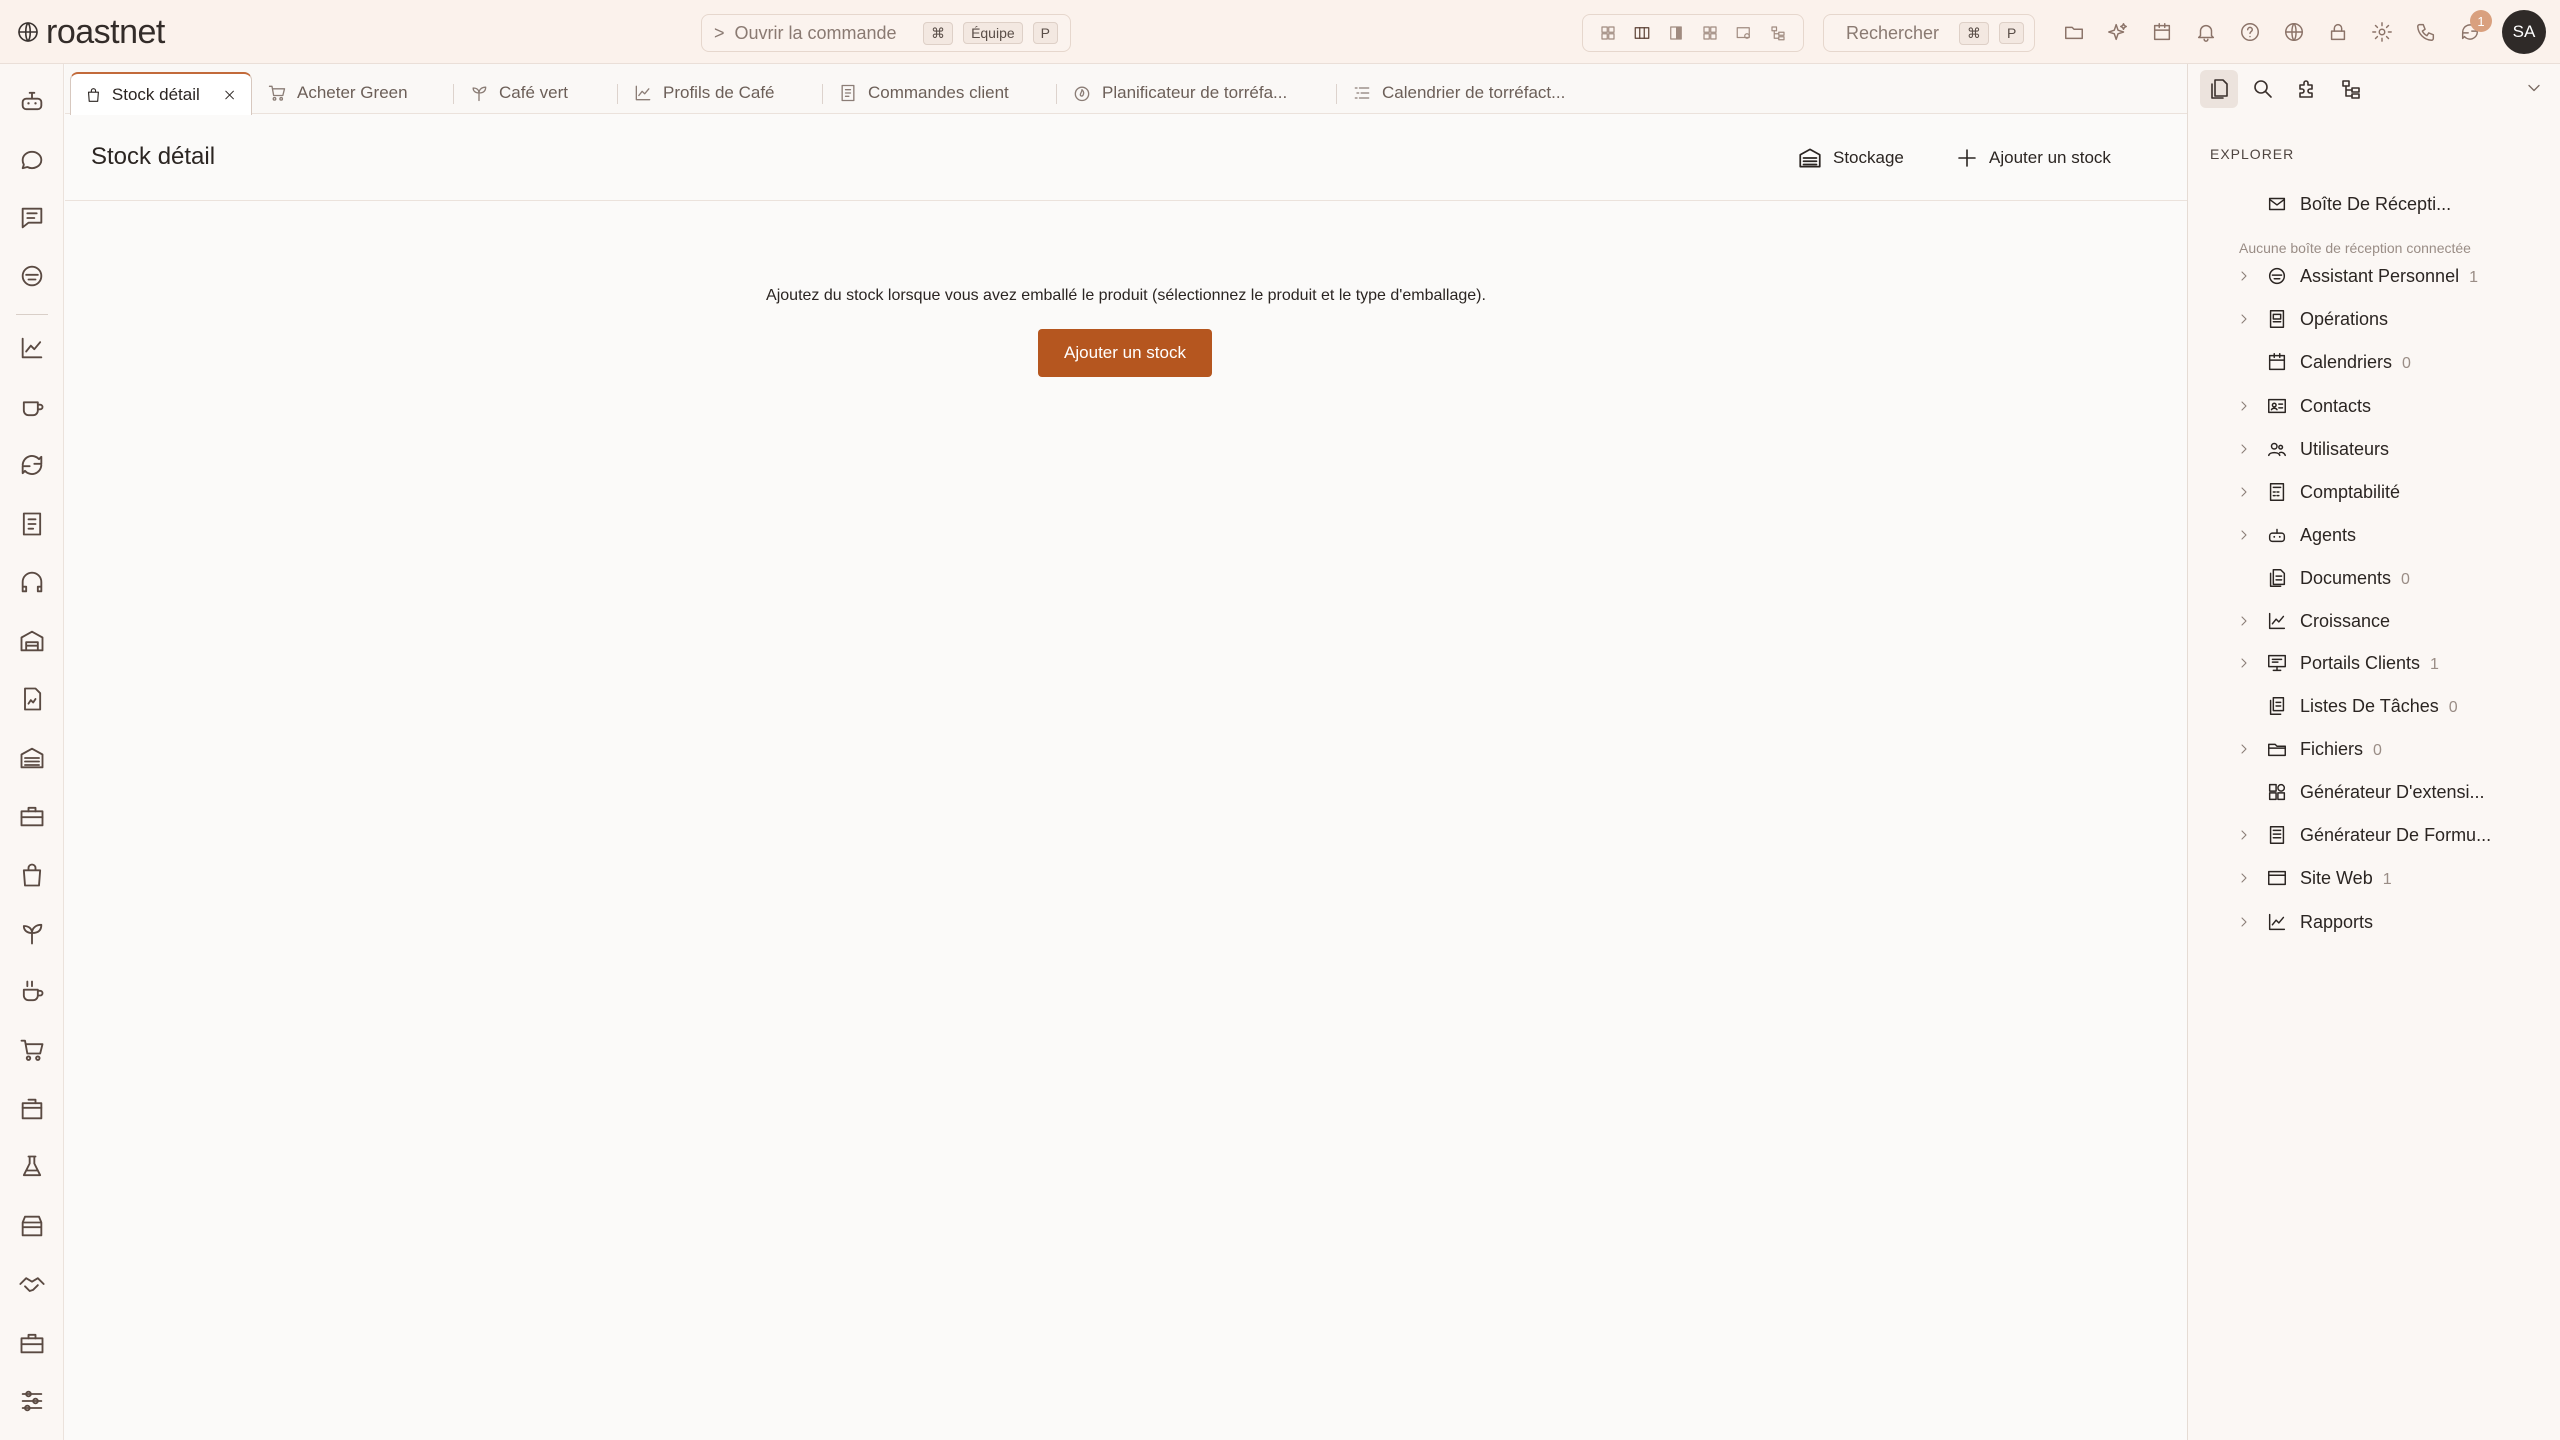 This screenshot has width=2560, height=1440. Describe the element at coordinates (2534, 88) in the screenshot. I see `chevron-down-icon` at that location.